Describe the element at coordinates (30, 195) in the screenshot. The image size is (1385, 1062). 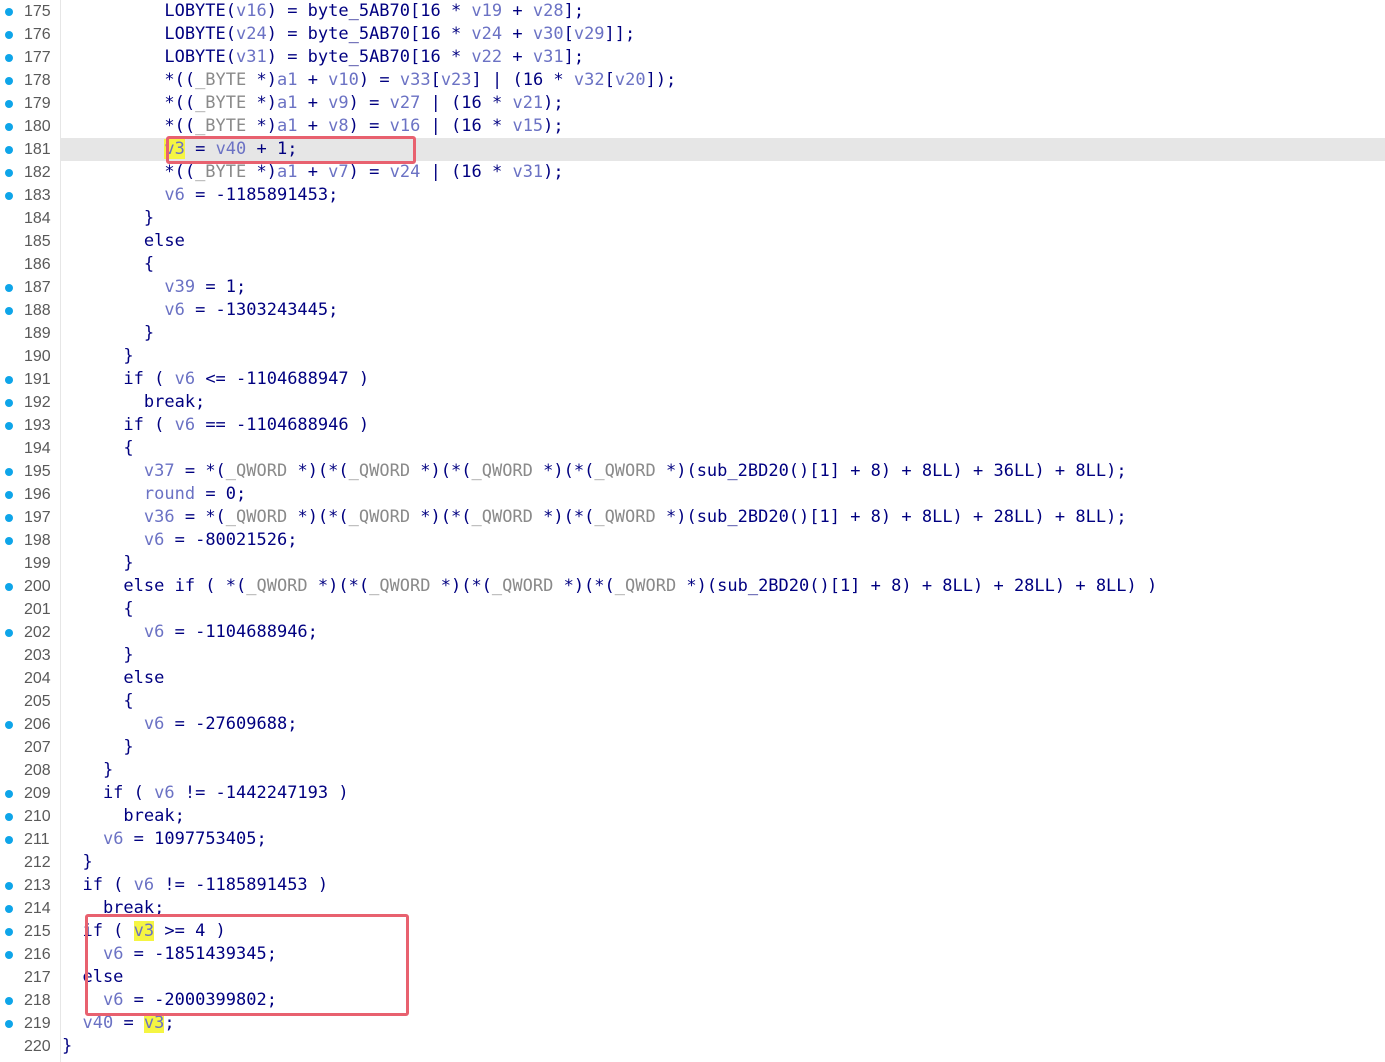
I see `line-gutter: 183` at that location.